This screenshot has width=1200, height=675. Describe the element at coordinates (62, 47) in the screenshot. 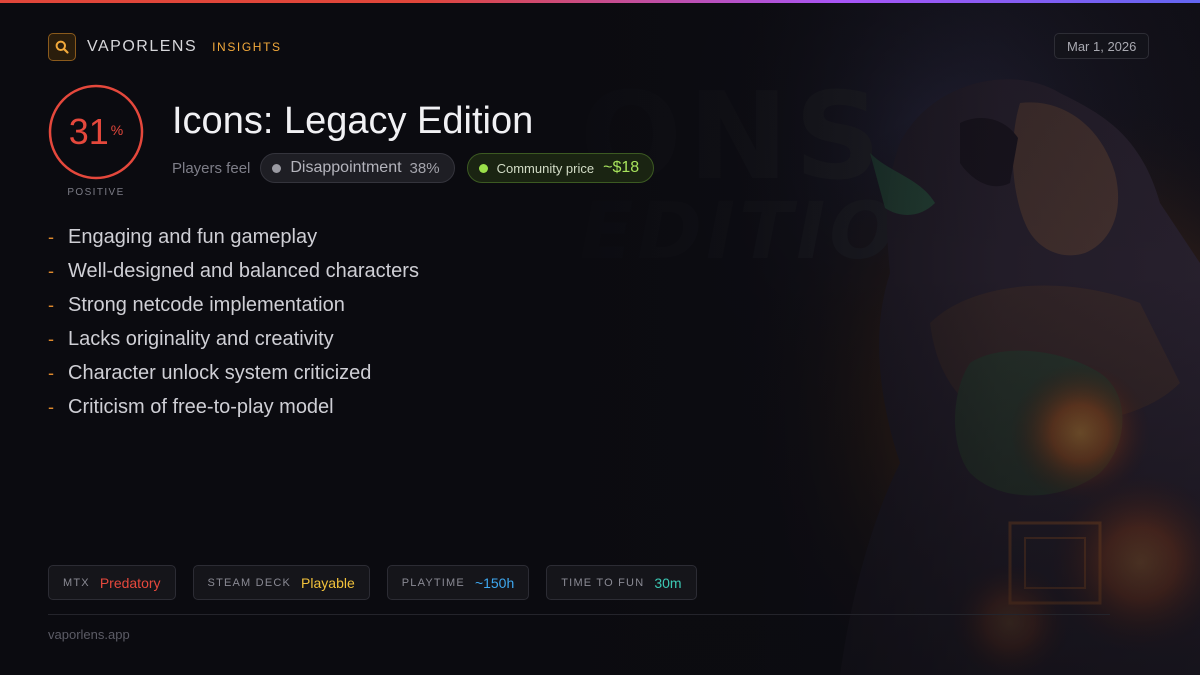

I see `search-icon` at that location.